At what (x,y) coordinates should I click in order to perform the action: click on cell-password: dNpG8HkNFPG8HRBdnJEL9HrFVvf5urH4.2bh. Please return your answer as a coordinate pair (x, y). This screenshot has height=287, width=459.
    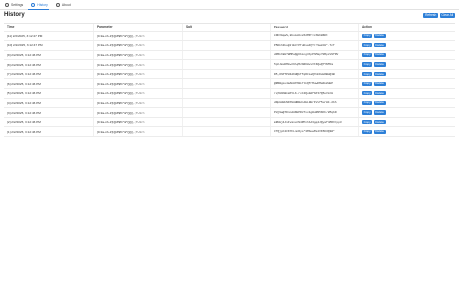
    Looking at the image, I should click on (315, 103).